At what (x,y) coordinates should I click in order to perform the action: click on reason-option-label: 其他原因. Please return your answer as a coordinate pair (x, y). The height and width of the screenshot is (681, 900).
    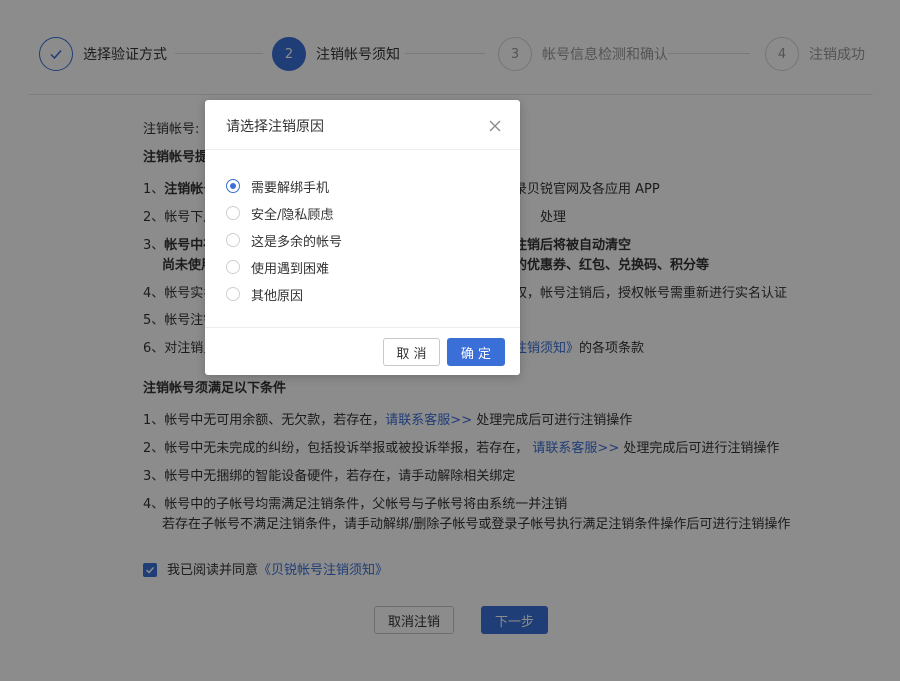
    Looking at the image, I should click on (277, 296).